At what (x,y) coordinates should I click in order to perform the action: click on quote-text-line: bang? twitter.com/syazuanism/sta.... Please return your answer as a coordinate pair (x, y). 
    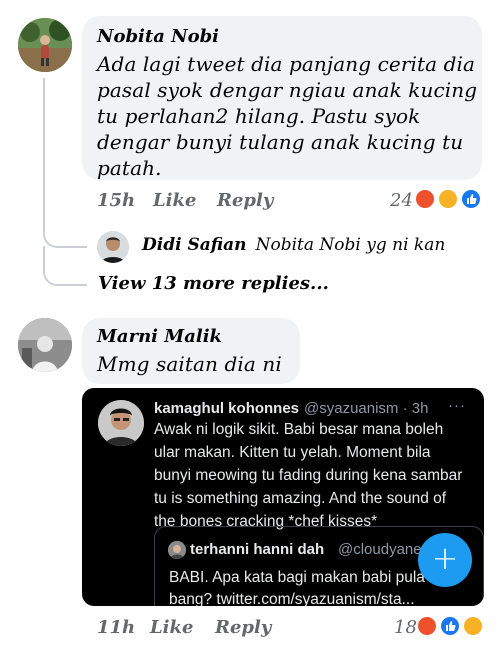
    Looking at the image, I should click on (292, 598).